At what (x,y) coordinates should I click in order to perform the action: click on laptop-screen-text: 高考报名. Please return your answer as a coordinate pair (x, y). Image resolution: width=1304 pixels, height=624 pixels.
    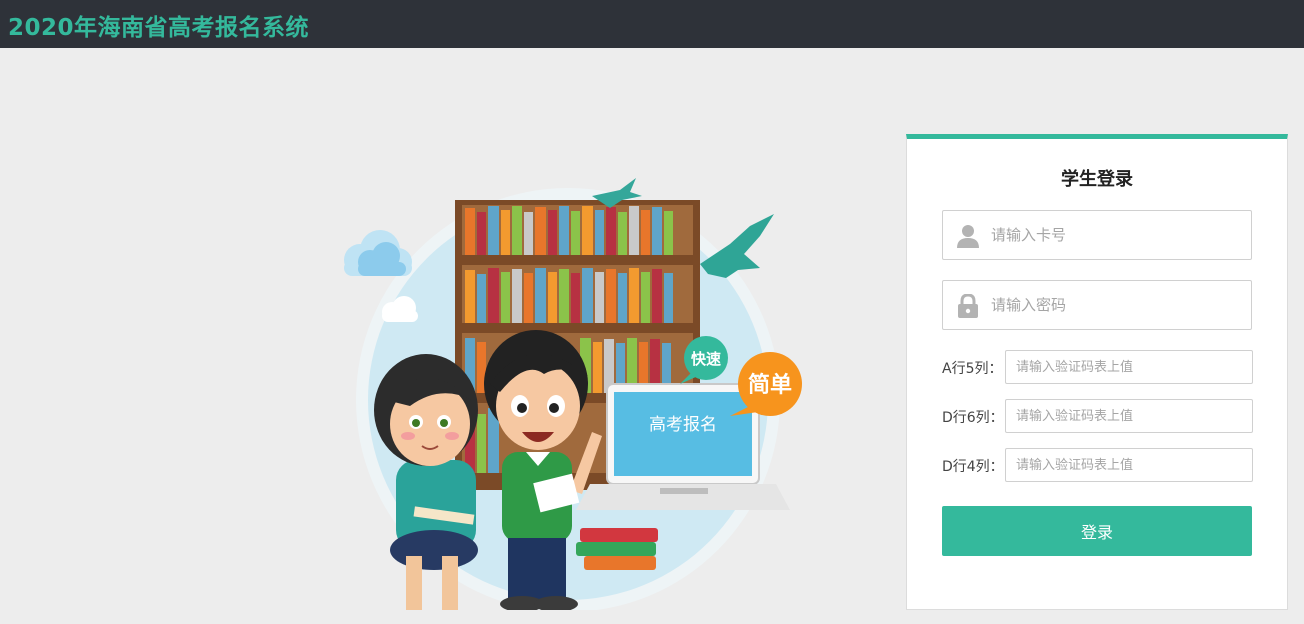
    Looking at the image, I should click on (683, 425).